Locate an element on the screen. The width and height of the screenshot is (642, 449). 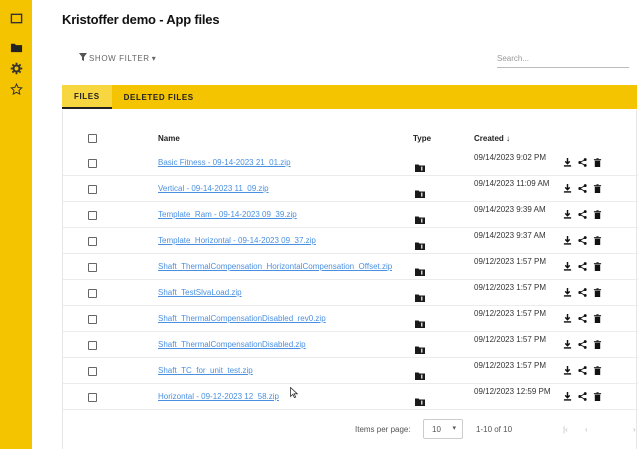
show-filter-label: SHOW FILTER is located at coordinates (119, 58).